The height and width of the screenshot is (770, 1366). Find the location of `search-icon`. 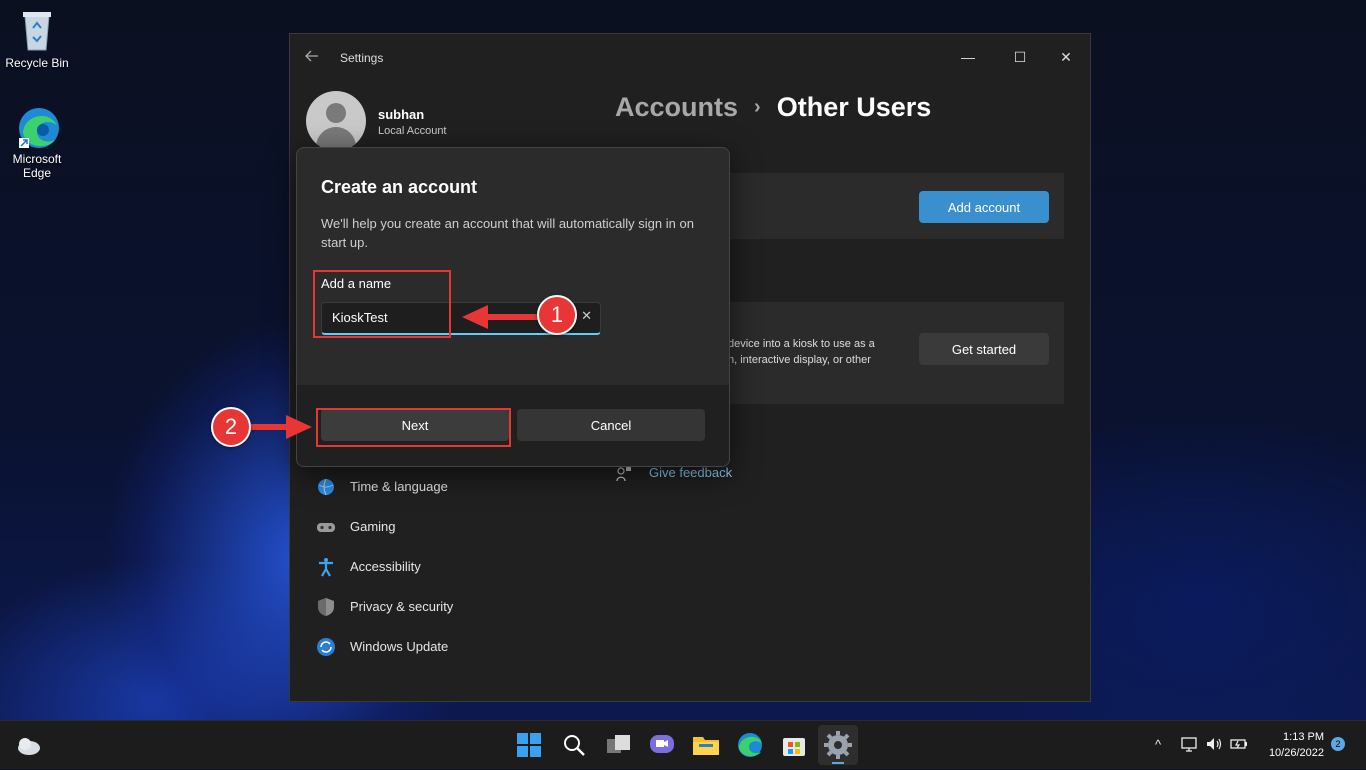

search-icon is located at coordinates (574, 745).